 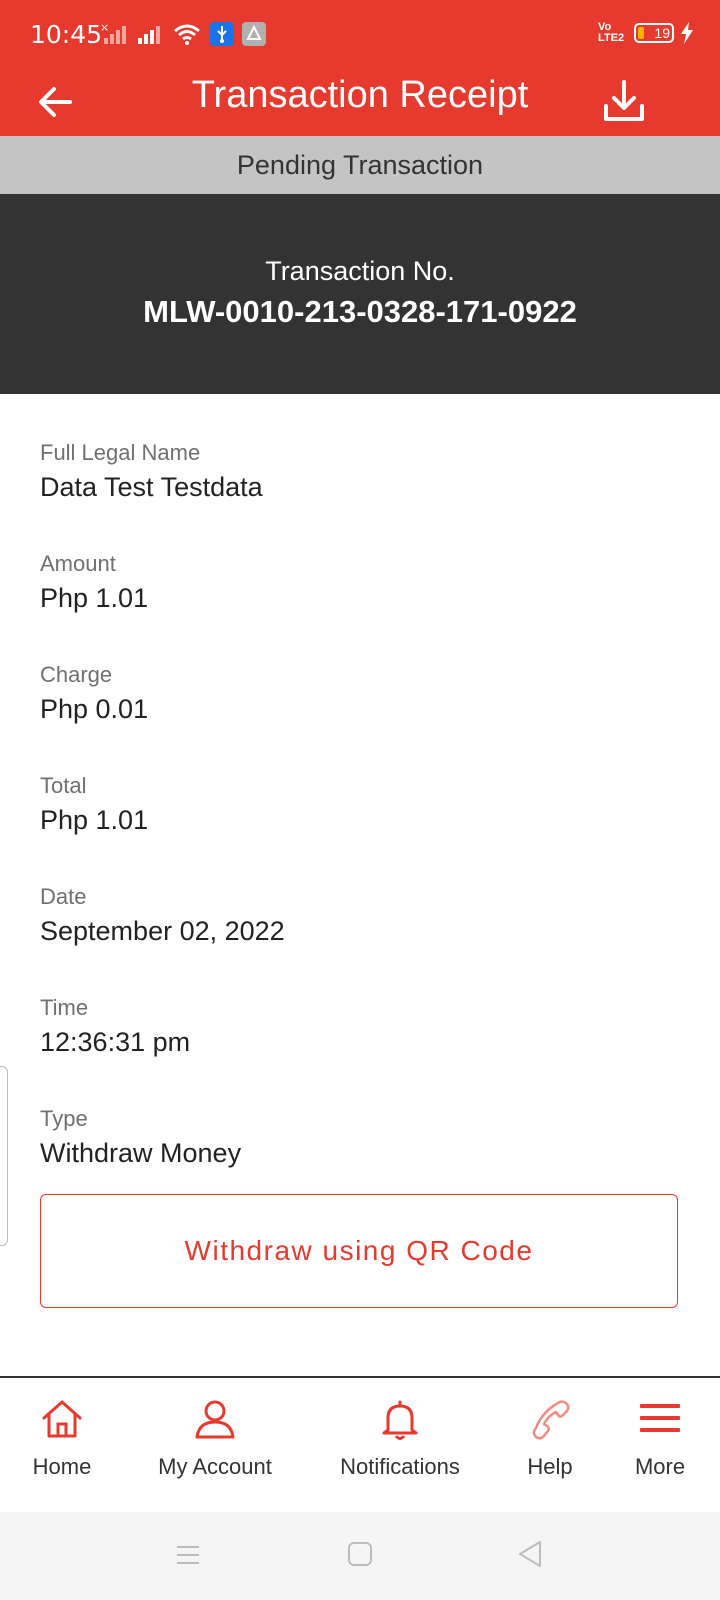 I want to click on nav-notifications: Notifications, so click(x=400, y=1446).